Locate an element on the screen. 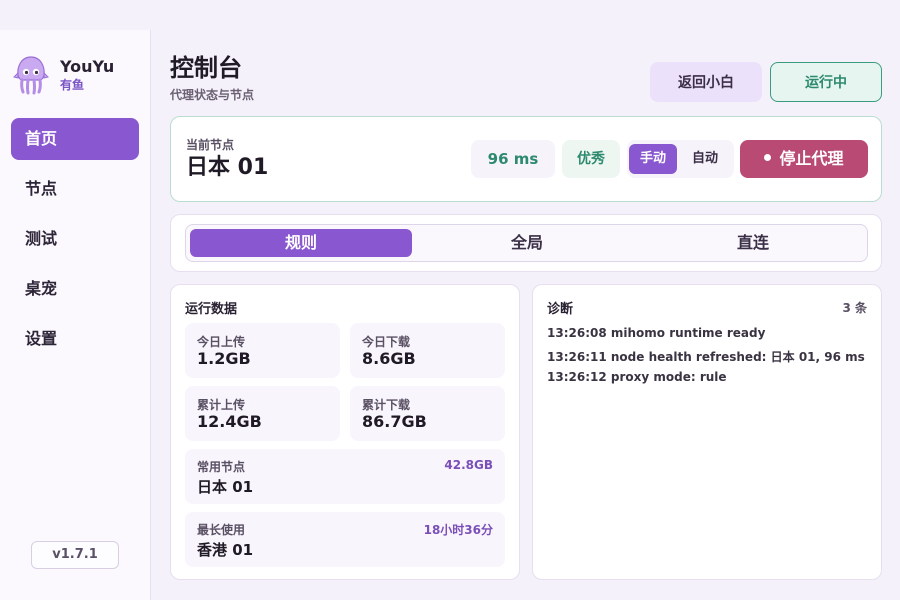 The width and height of the screenshot is (900, 600). page-title: 控制台 is located at coordinates (206, 68).